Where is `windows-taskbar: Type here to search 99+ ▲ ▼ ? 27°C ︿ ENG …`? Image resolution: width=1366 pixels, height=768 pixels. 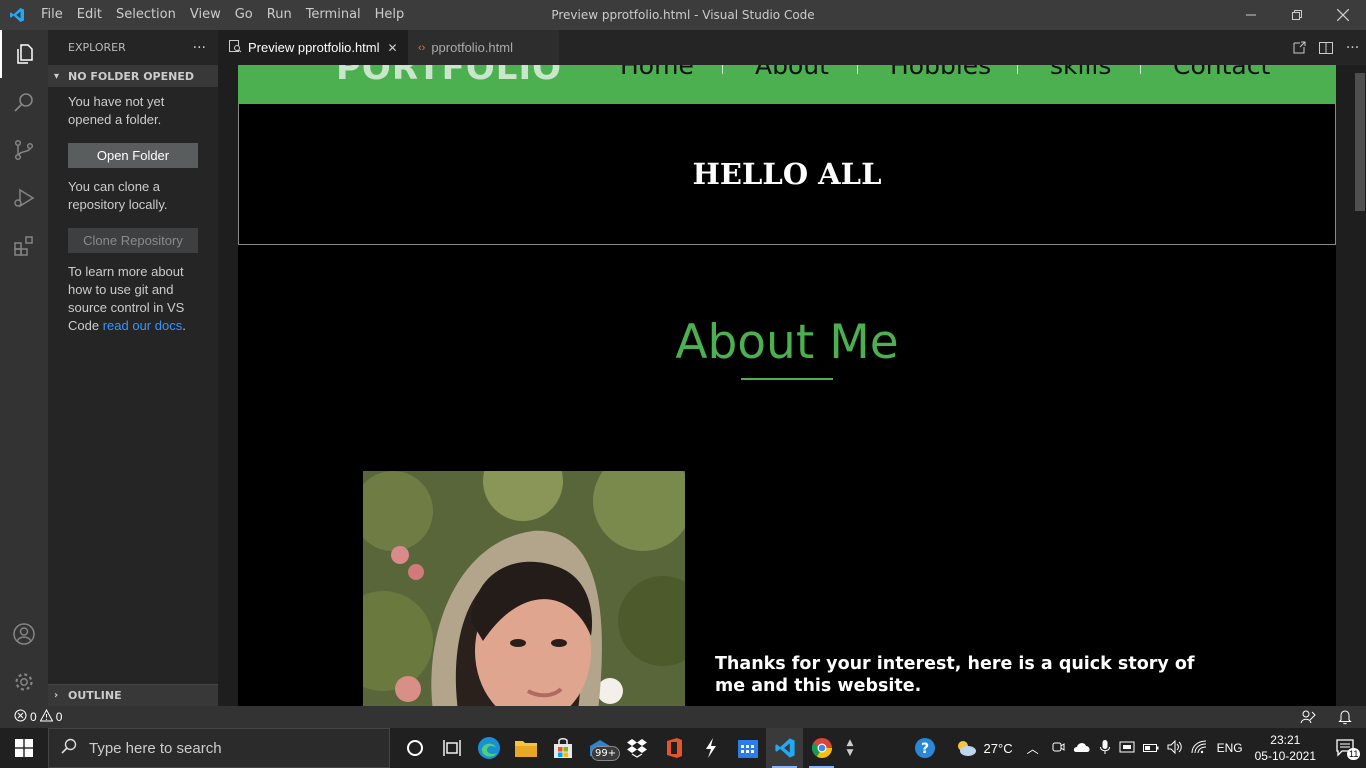 windows-taskbar: Type here to search 99+ ▲ ▼ ? 27°C ︿ ENG … is located at coordinates (683, 748).